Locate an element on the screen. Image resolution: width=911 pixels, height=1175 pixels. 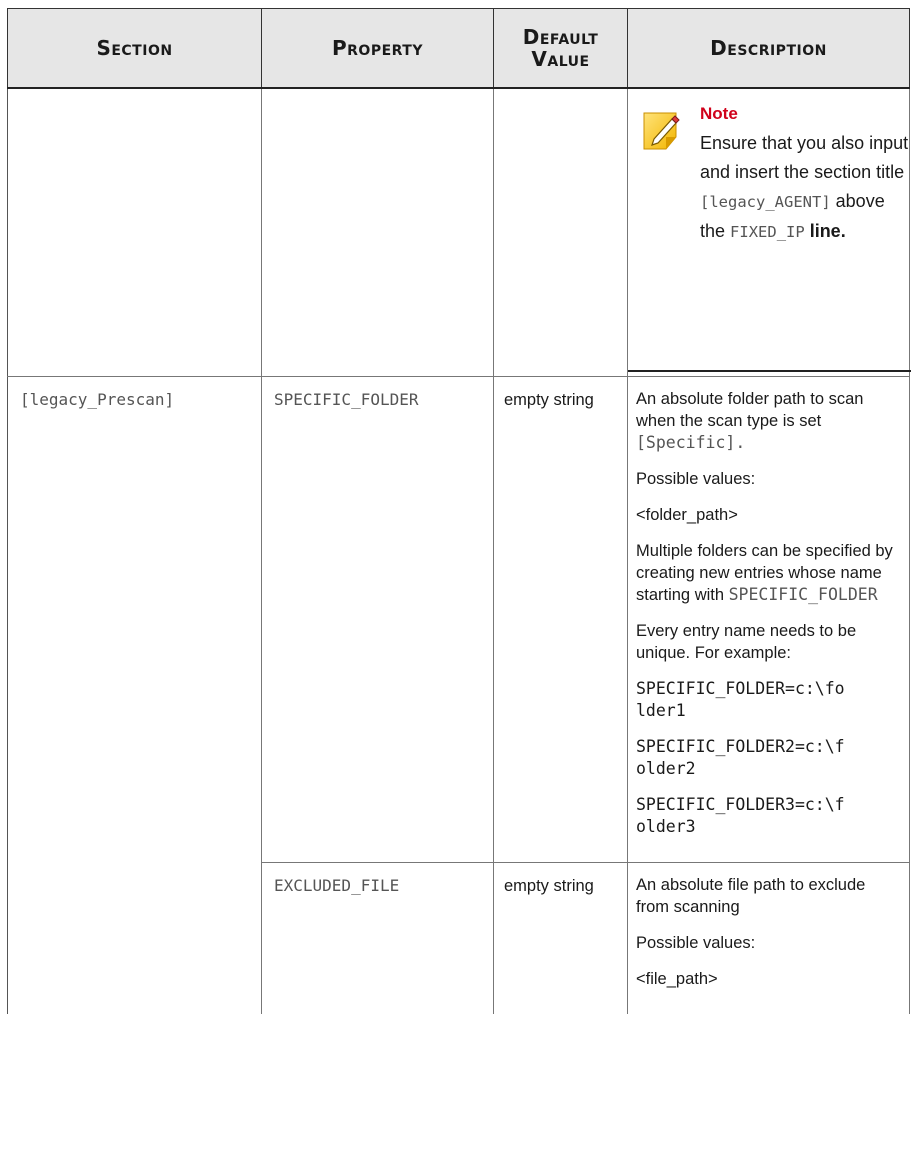
description-paragraph: <file_path> is located at coordinates (677, 979).